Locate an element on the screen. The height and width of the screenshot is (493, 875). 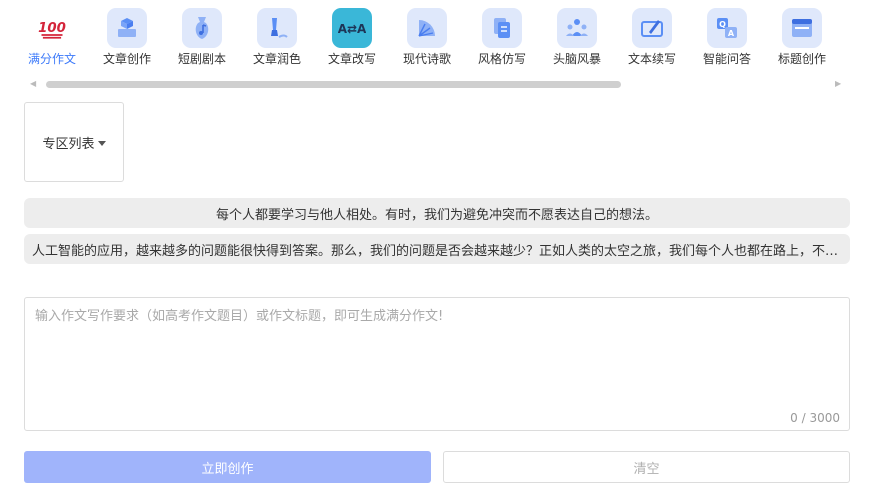
zone-list-label: 专区列表 is located at coordinates (68, 144).